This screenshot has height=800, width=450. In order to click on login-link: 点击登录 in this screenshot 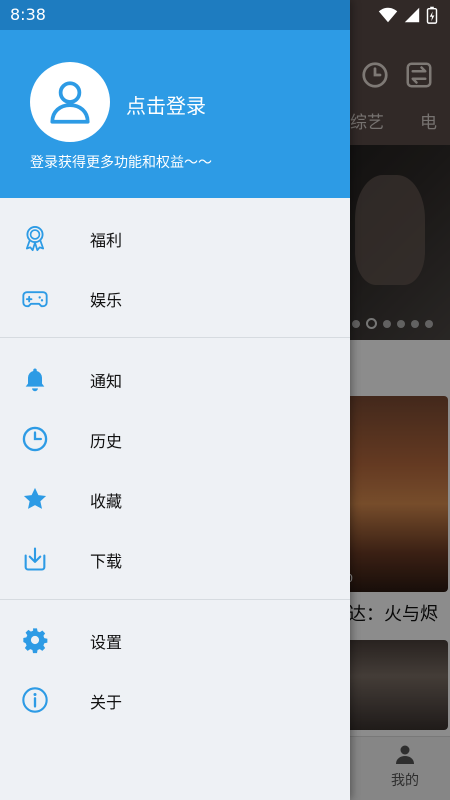, I will do `click(166, 104)`.